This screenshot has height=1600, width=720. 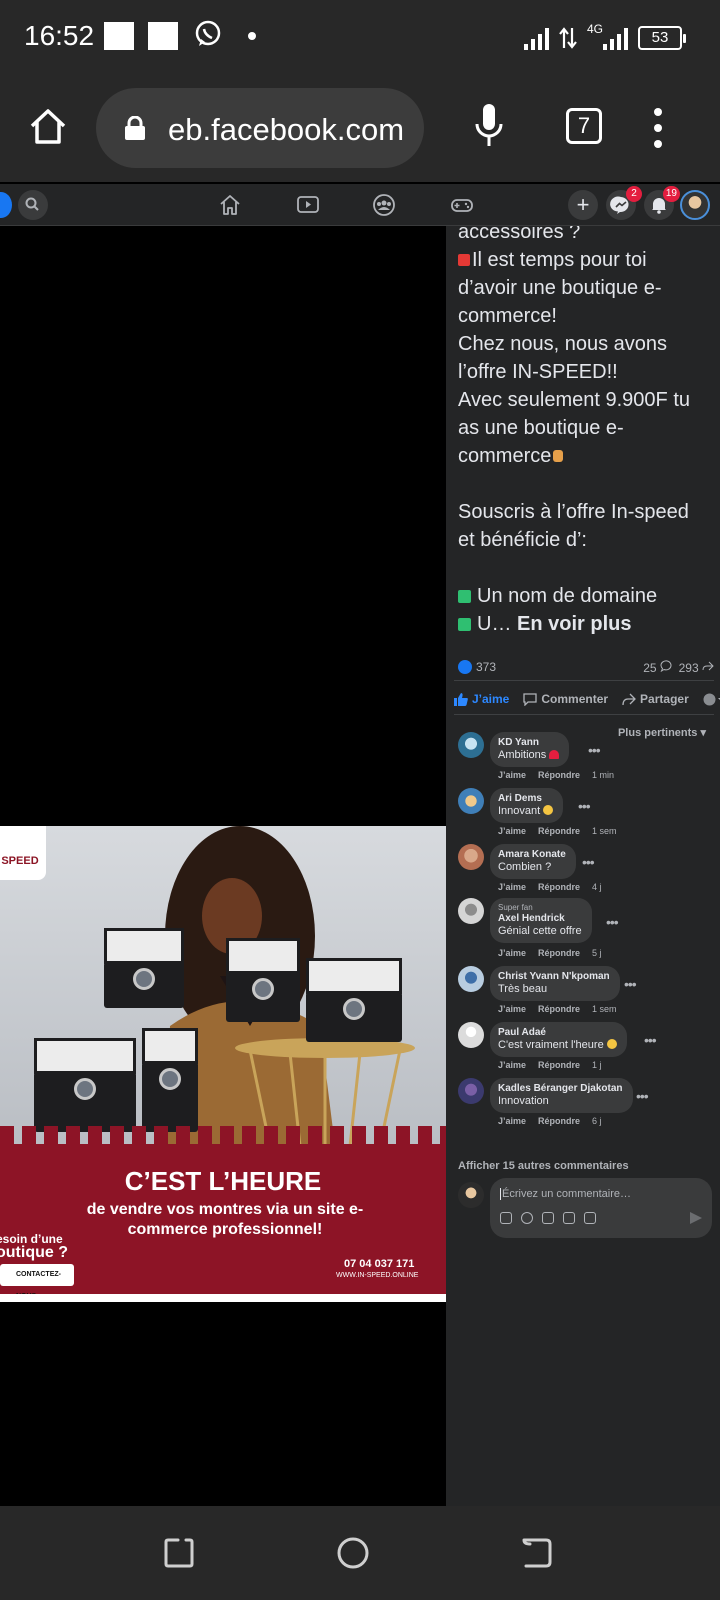 What do you see at coordinates (489, 126) in the screenshot?
I see `microphone-icon` at bounding box center [489, 126].